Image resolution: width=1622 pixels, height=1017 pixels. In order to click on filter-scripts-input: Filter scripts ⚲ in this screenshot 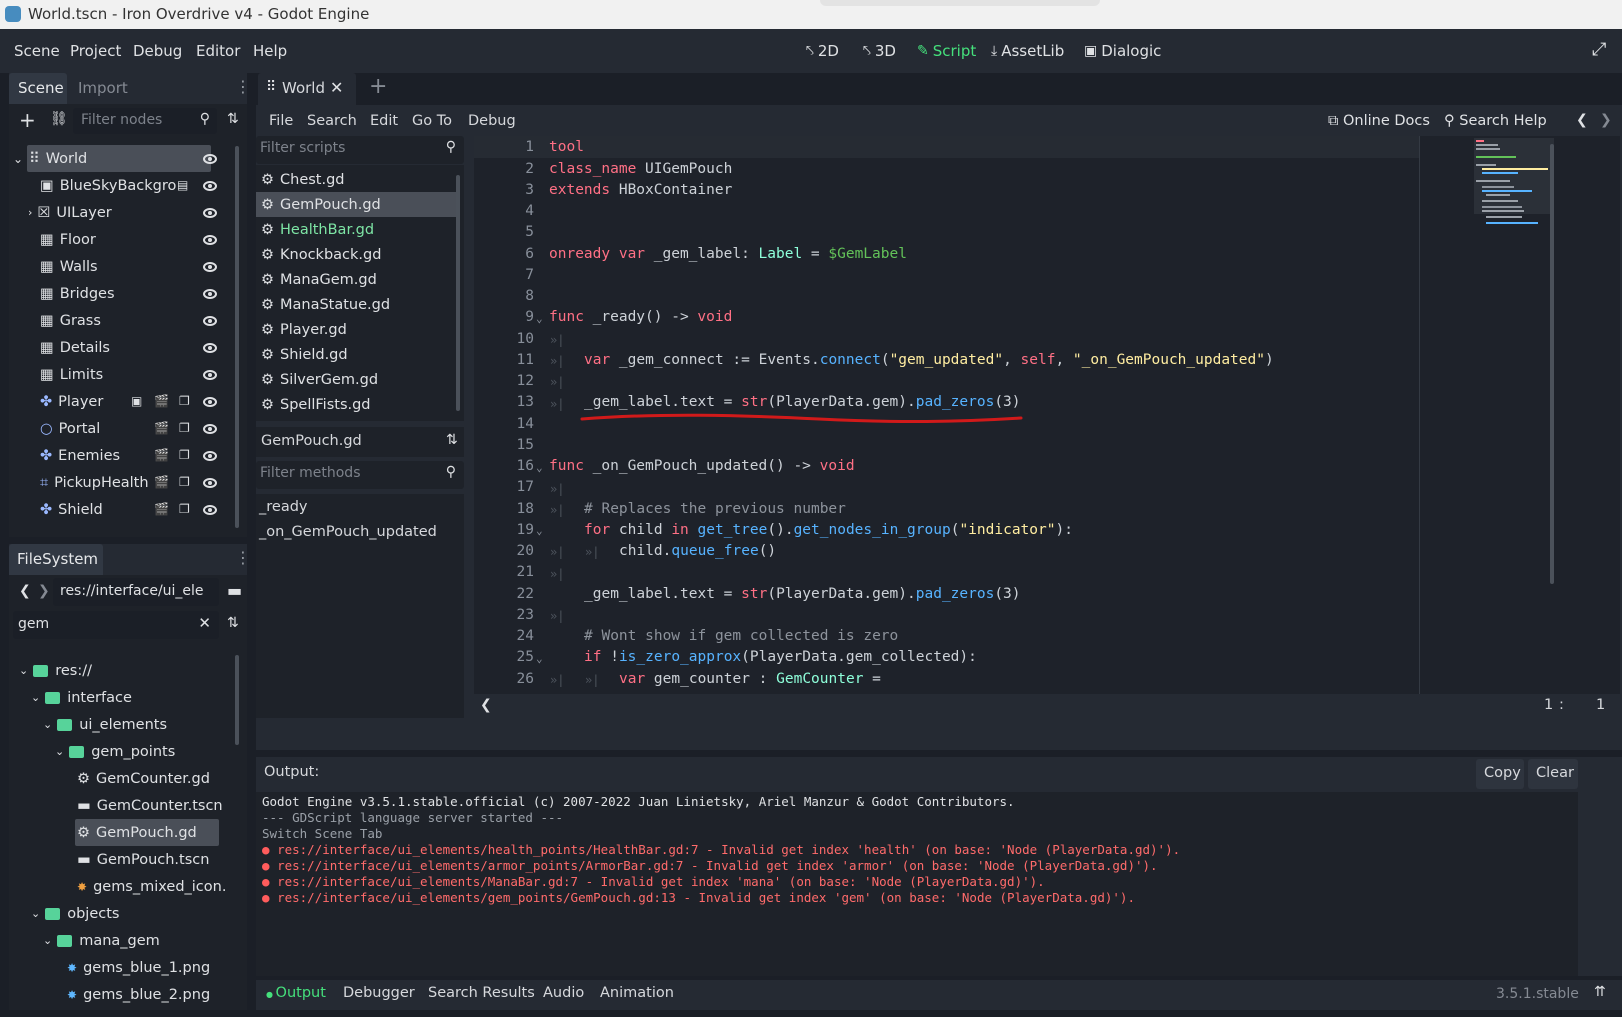, I will do `click(360, 150)`.